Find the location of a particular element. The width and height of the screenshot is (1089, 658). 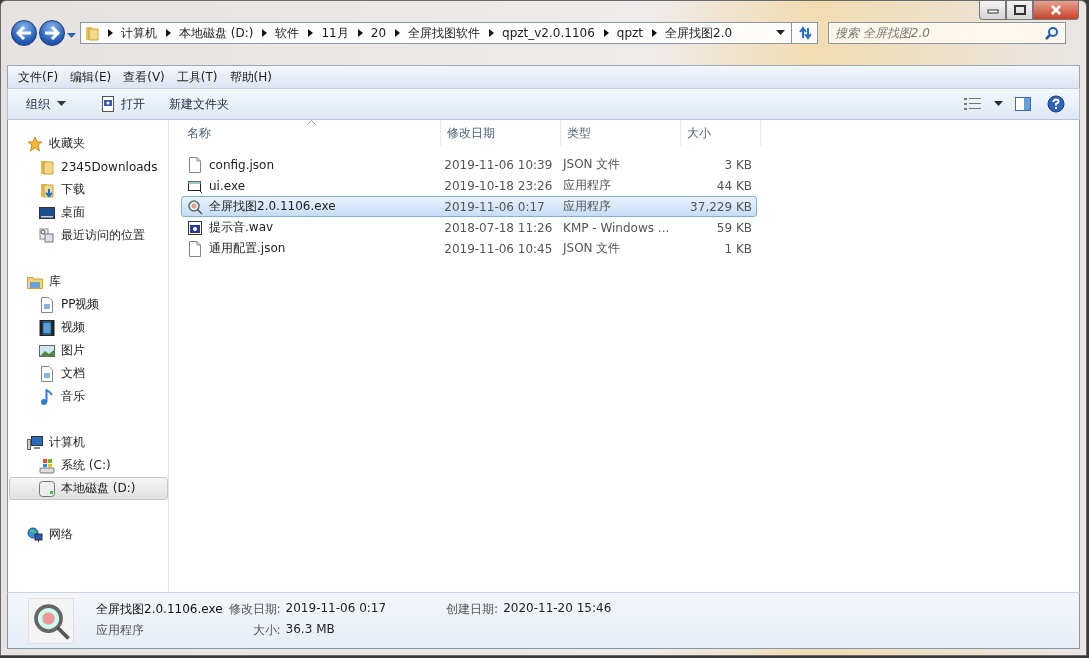

folder-icon is located at coordinates (47, 166).